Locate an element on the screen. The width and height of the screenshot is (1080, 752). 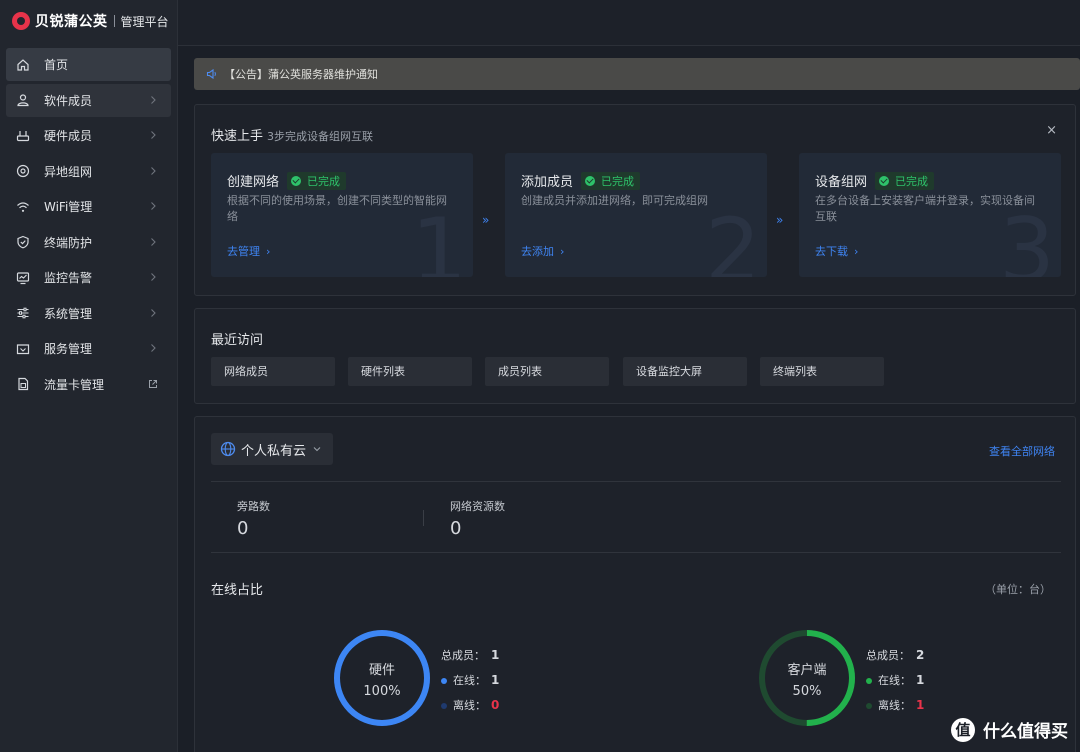
sidebar-item-sim-card-management: 流量卡管理 is located at coordinates (88, 384).